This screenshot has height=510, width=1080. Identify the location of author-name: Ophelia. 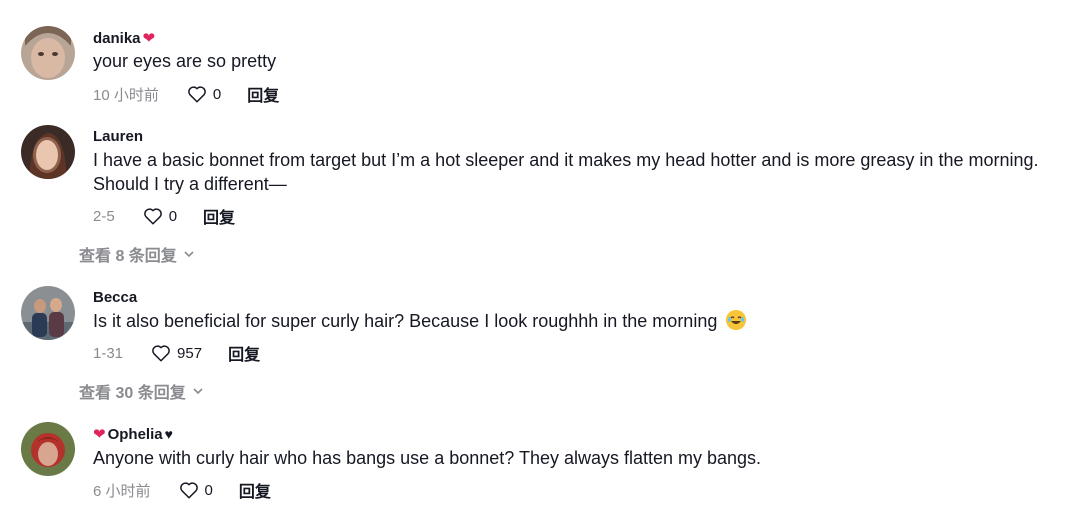
(135, 434).